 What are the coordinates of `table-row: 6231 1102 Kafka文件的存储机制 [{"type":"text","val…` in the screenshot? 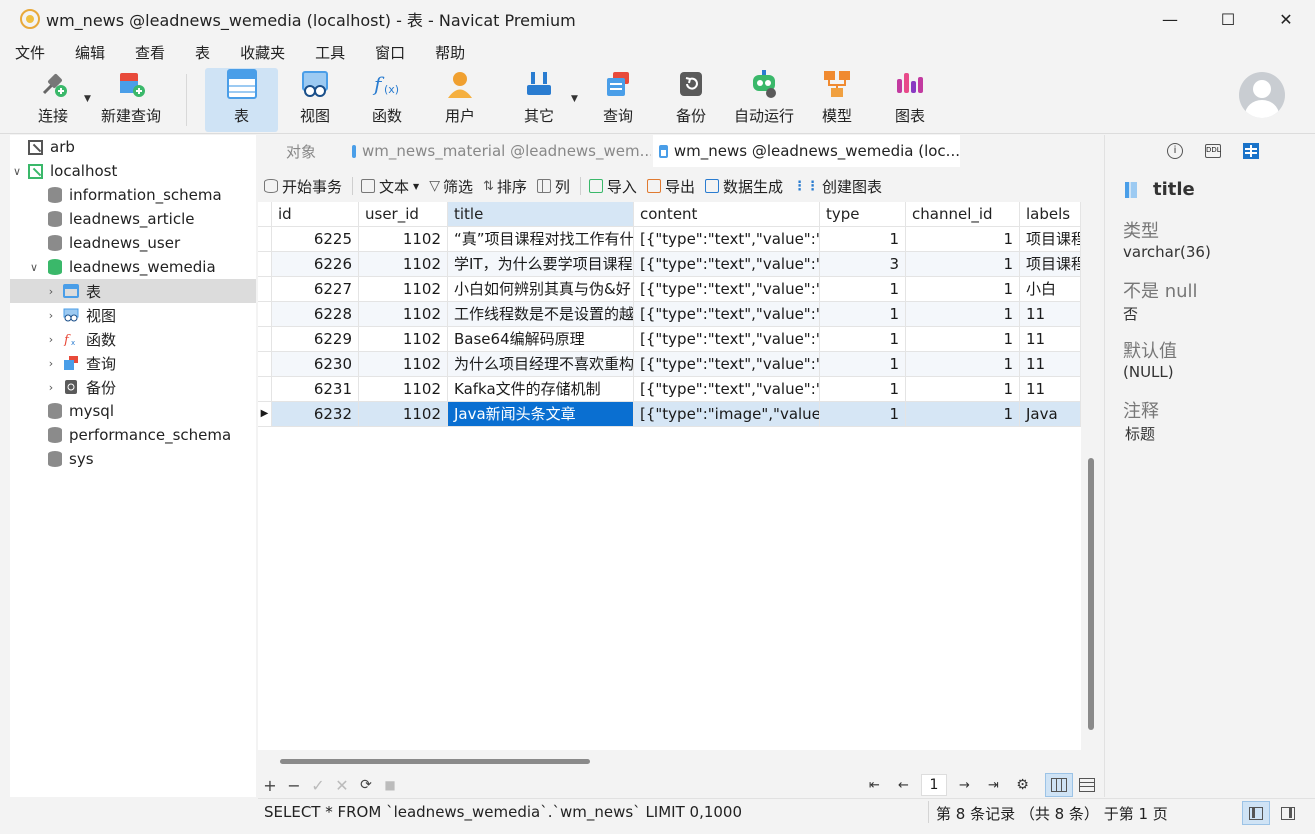 It's located at (669, 389).